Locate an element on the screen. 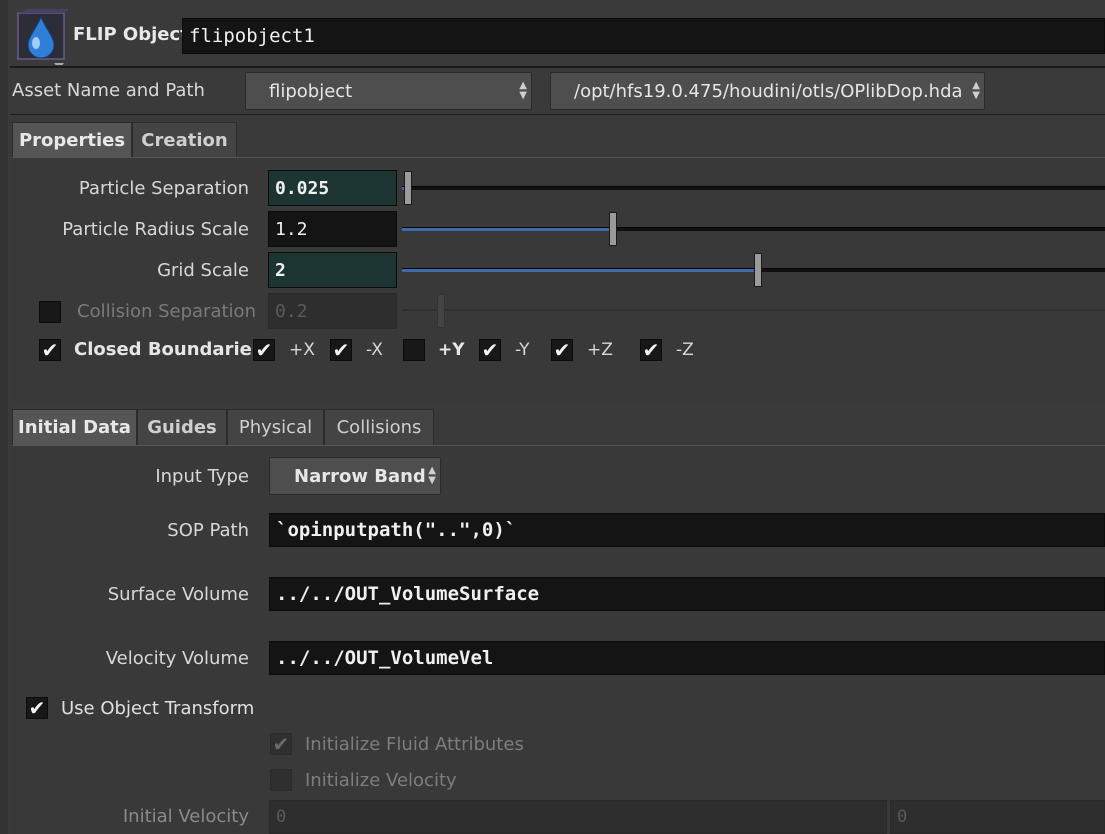 Image resolution: width=1105 pixels, height=834 pixels. collision-separation-slider is located at coordinates (753, 310).